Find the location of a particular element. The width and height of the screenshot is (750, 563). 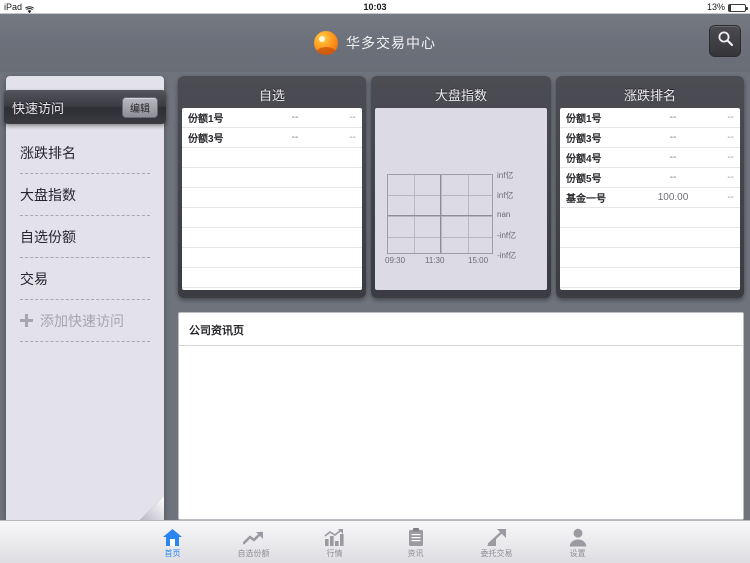

add-quick-access-button: 添加快速访问 is located at coordinates (85, 321).